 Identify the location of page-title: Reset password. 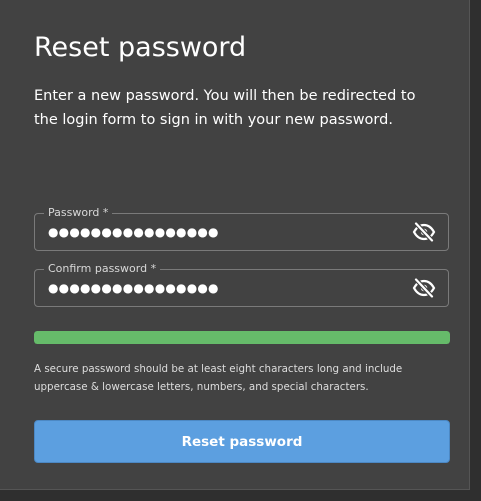
(140, 47).